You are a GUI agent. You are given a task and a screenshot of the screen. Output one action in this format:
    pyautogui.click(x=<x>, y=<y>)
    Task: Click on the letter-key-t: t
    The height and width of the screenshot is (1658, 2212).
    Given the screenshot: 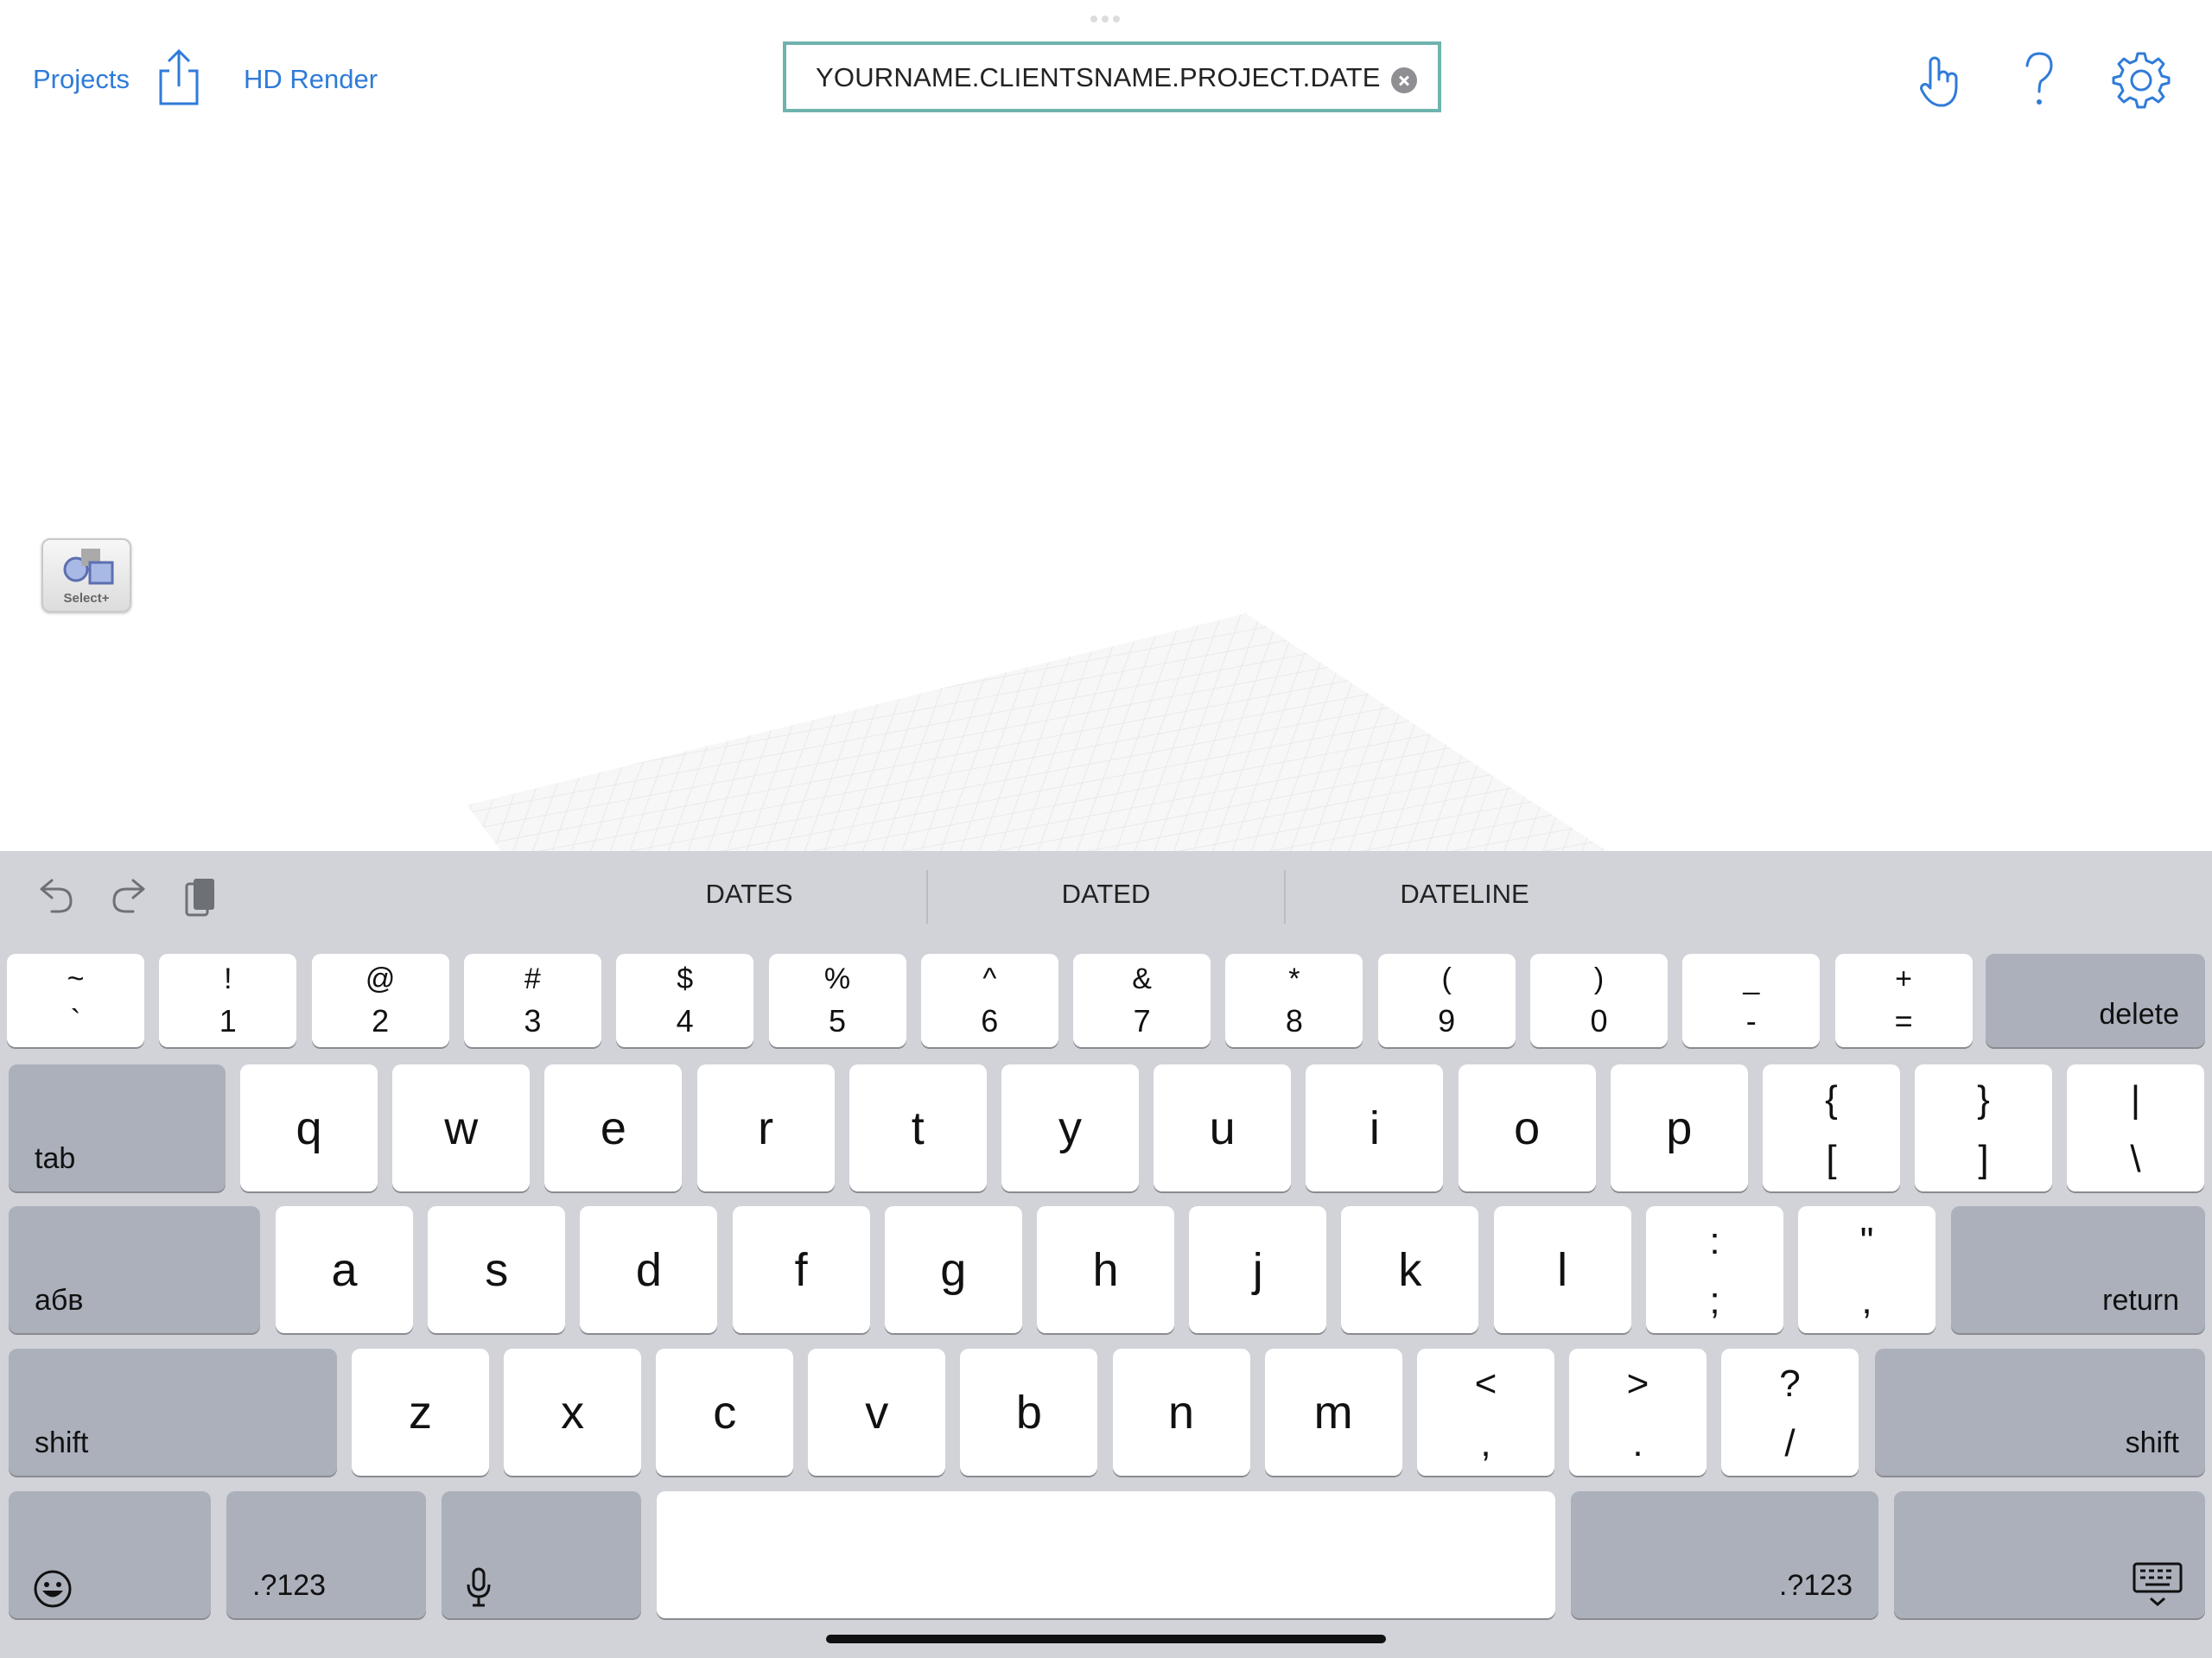 What is the action you would take?
    pyautogui.click(x=918, y=1127)
    